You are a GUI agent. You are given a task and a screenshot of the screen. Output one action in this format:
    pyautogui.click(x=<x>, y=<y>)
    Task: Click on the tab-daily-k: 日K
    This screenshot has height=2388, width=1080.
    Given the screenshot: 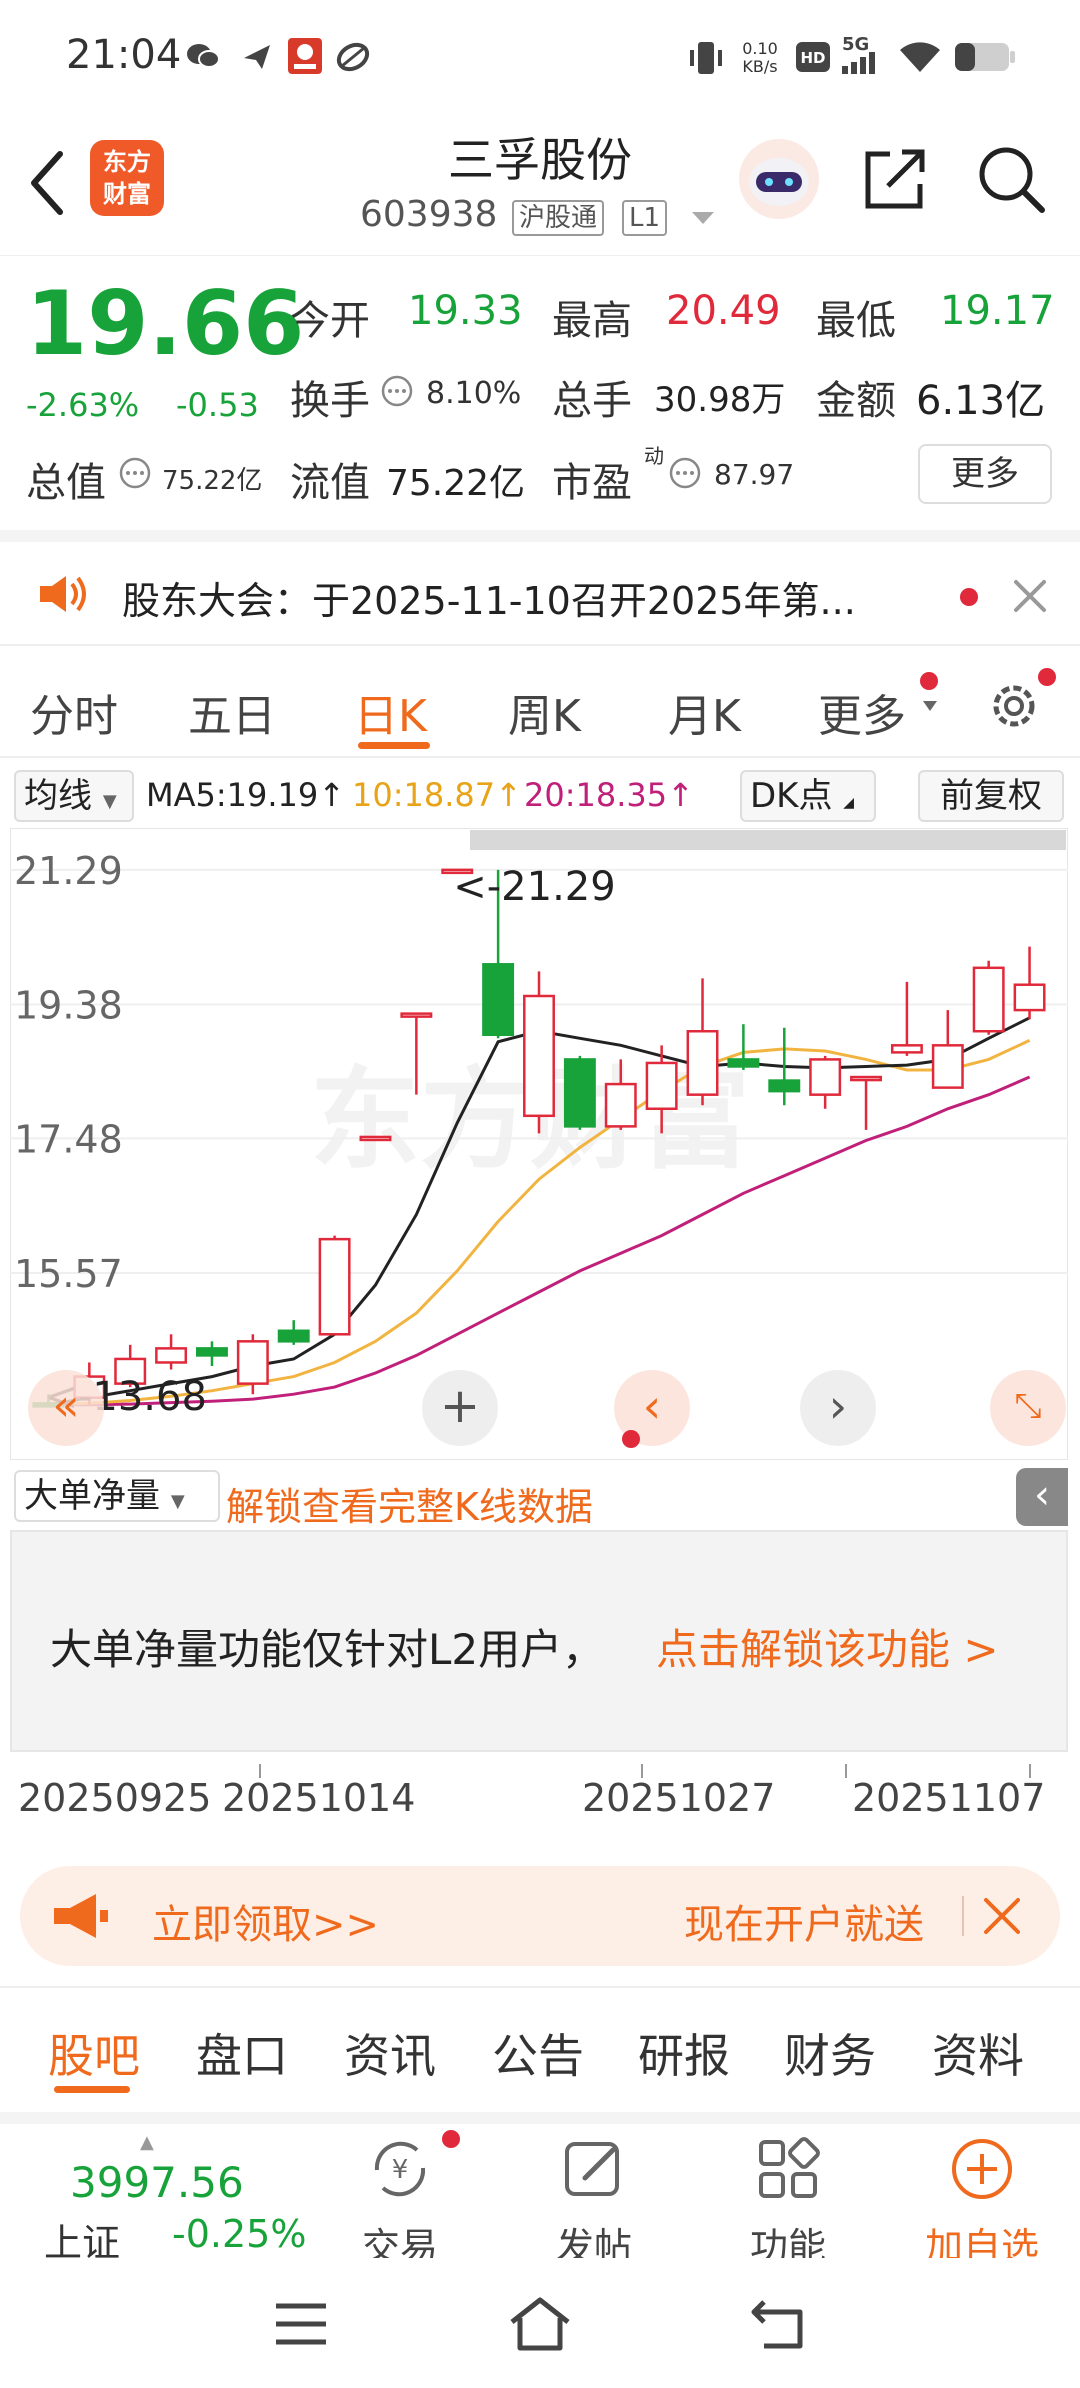 What is the action you would take?
    pyautogui.click(x=390, y=712)
    